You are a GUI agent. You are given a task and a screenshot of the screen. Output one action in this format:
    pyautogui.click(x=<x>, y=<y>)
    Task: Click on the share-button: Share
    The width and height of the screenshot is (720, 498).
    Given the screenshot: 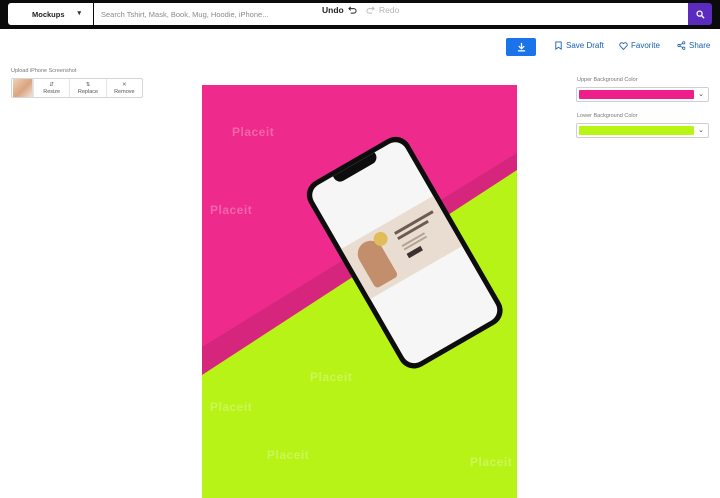 What is the action you would take?
    pyautogui.click(x=693, y=45)
    